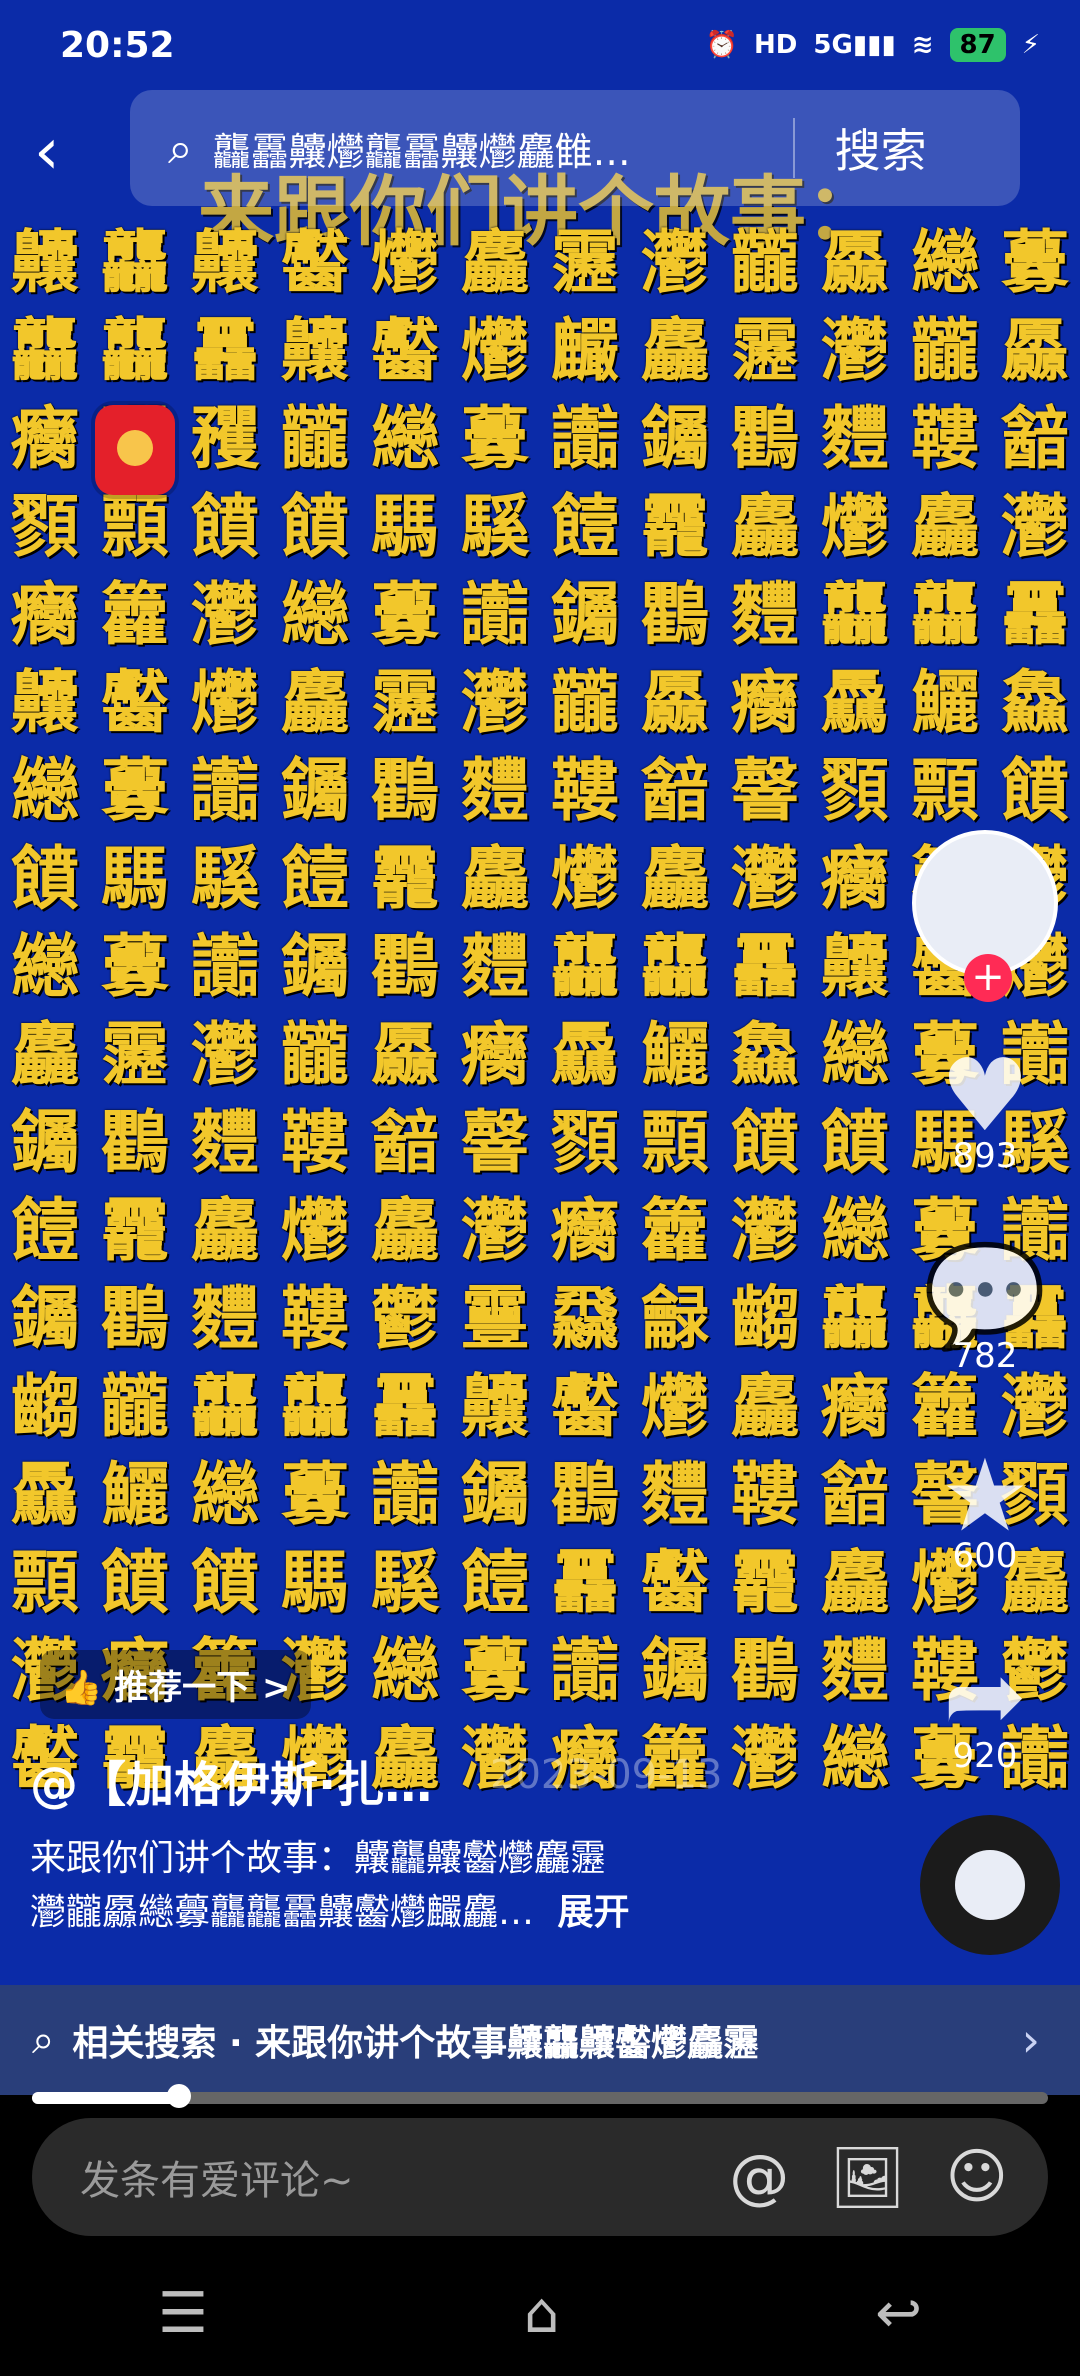 Image resolution: width=1080 pixels, height=2376 pixels. I want to click on glyph-char: 癵, so click(854, 879).